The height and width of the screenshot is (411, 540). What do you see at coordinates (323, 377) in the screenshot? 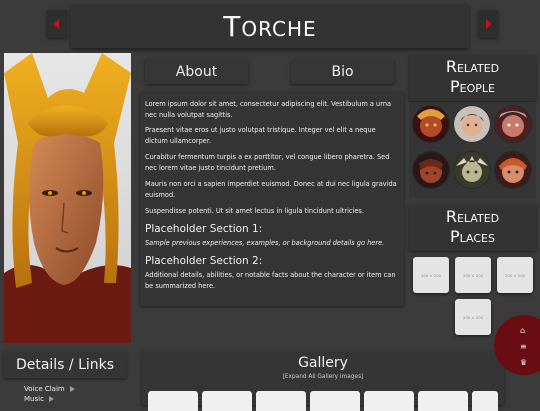
I see `expand-gallery-link: [Expand All Gallery Images]` at bounding box center [323, 377].